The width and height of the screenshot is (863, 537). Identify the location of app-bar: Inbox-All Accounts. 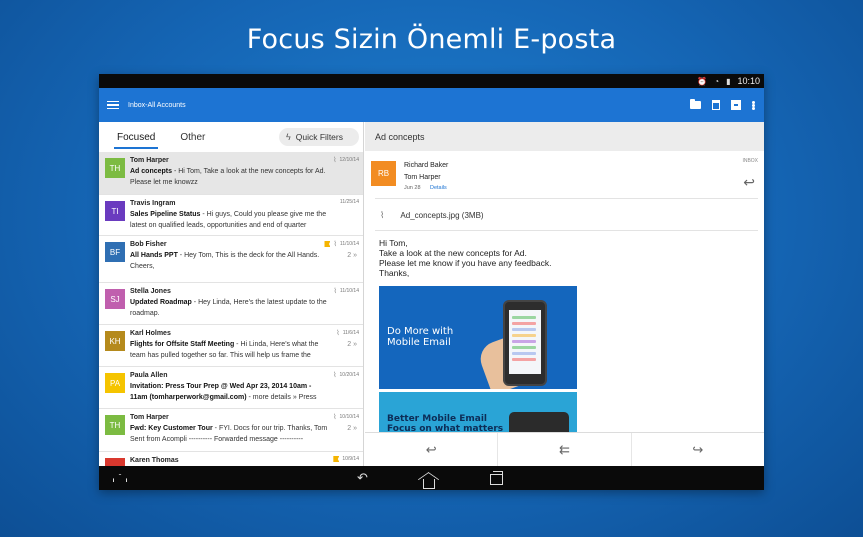
(431, 105).